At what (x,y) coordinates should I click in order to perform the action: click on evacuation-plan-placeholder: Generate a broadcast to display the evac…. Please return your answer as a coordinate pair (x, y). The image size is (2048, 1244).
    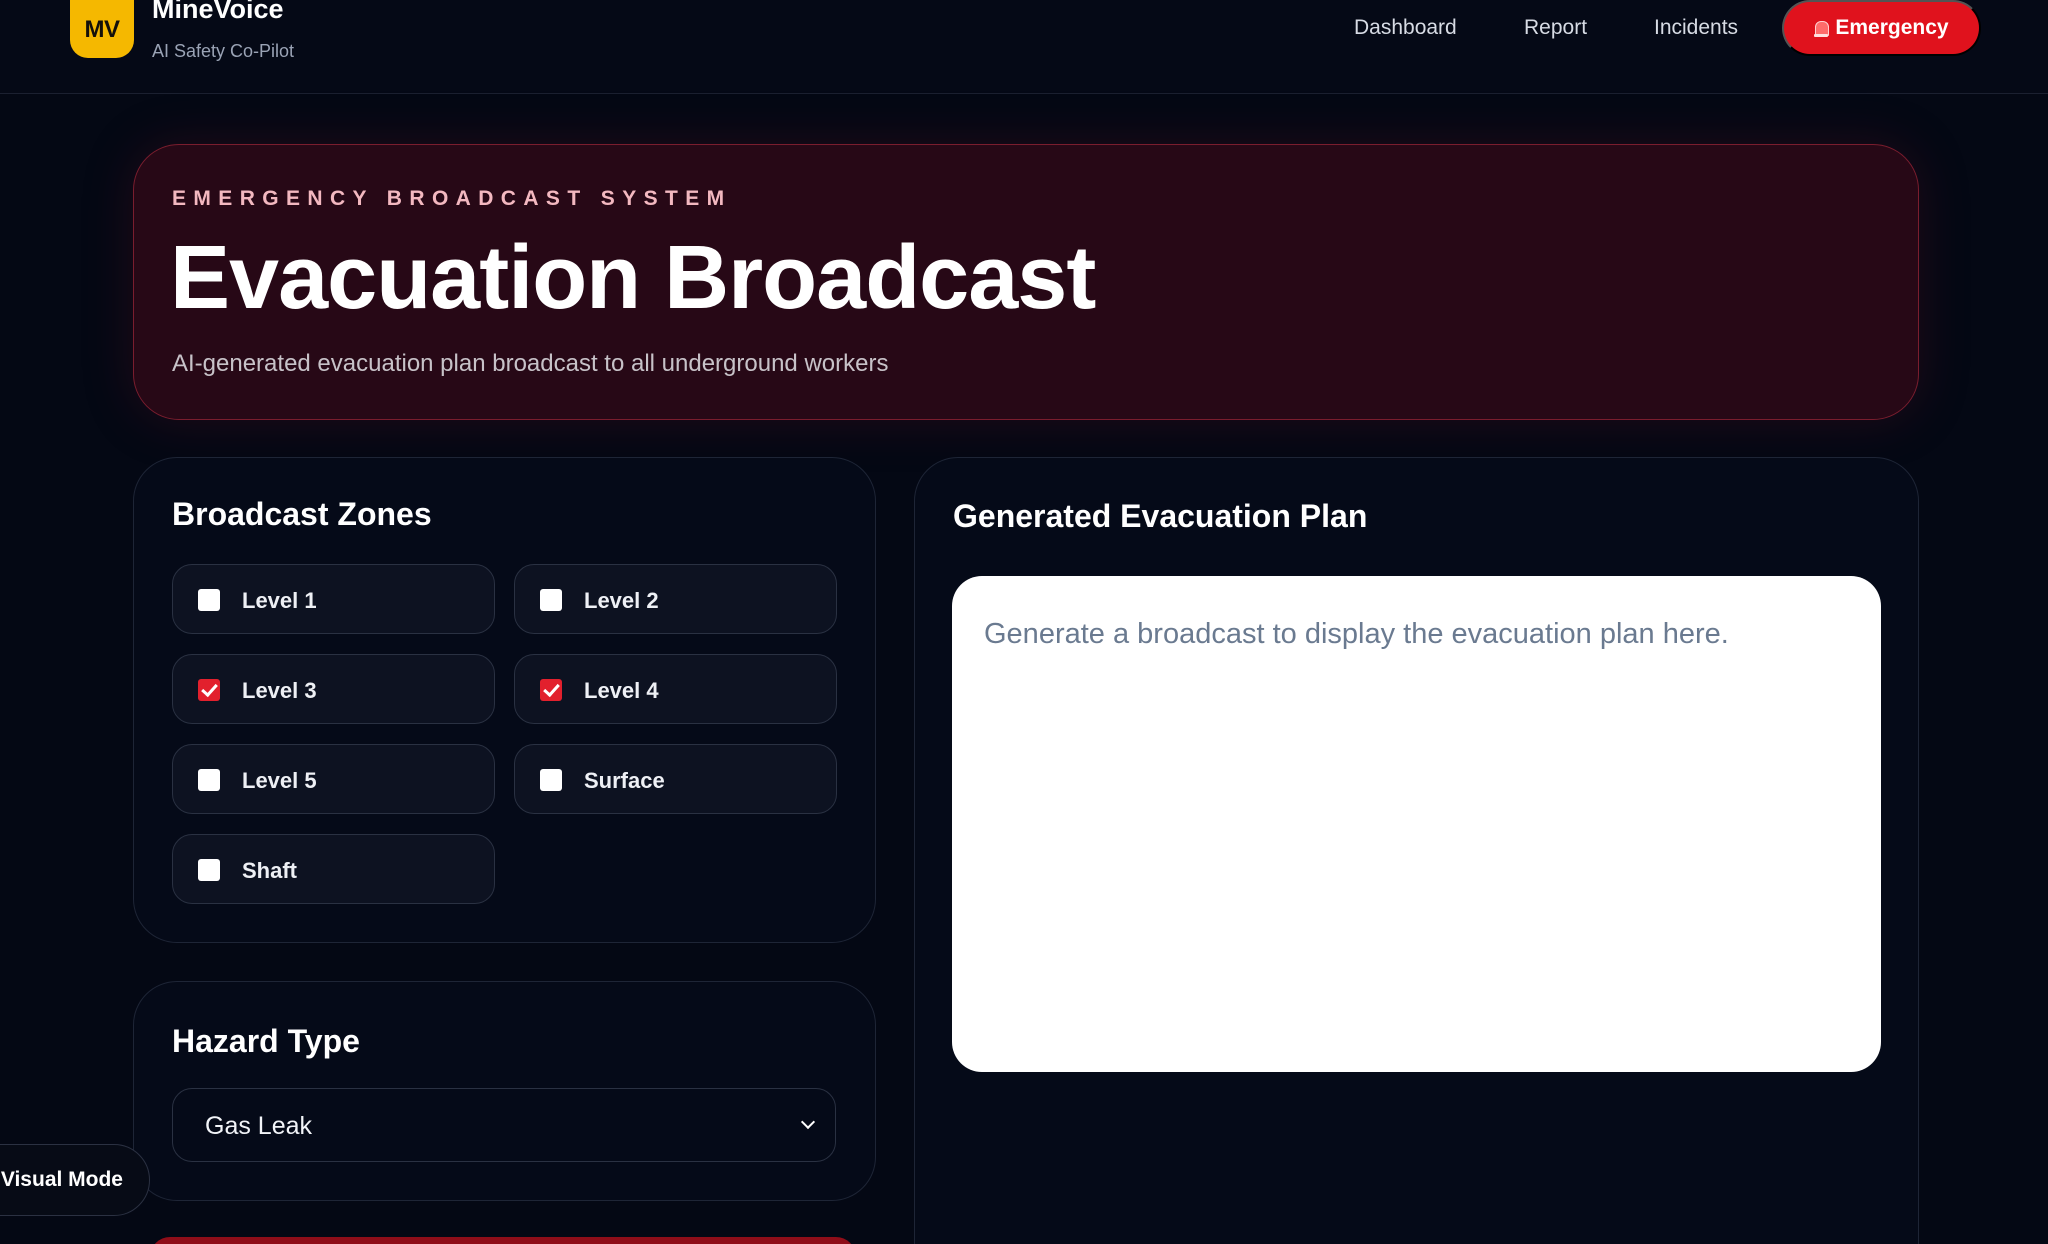
    Looking at the image, I should click on (1356, 634).